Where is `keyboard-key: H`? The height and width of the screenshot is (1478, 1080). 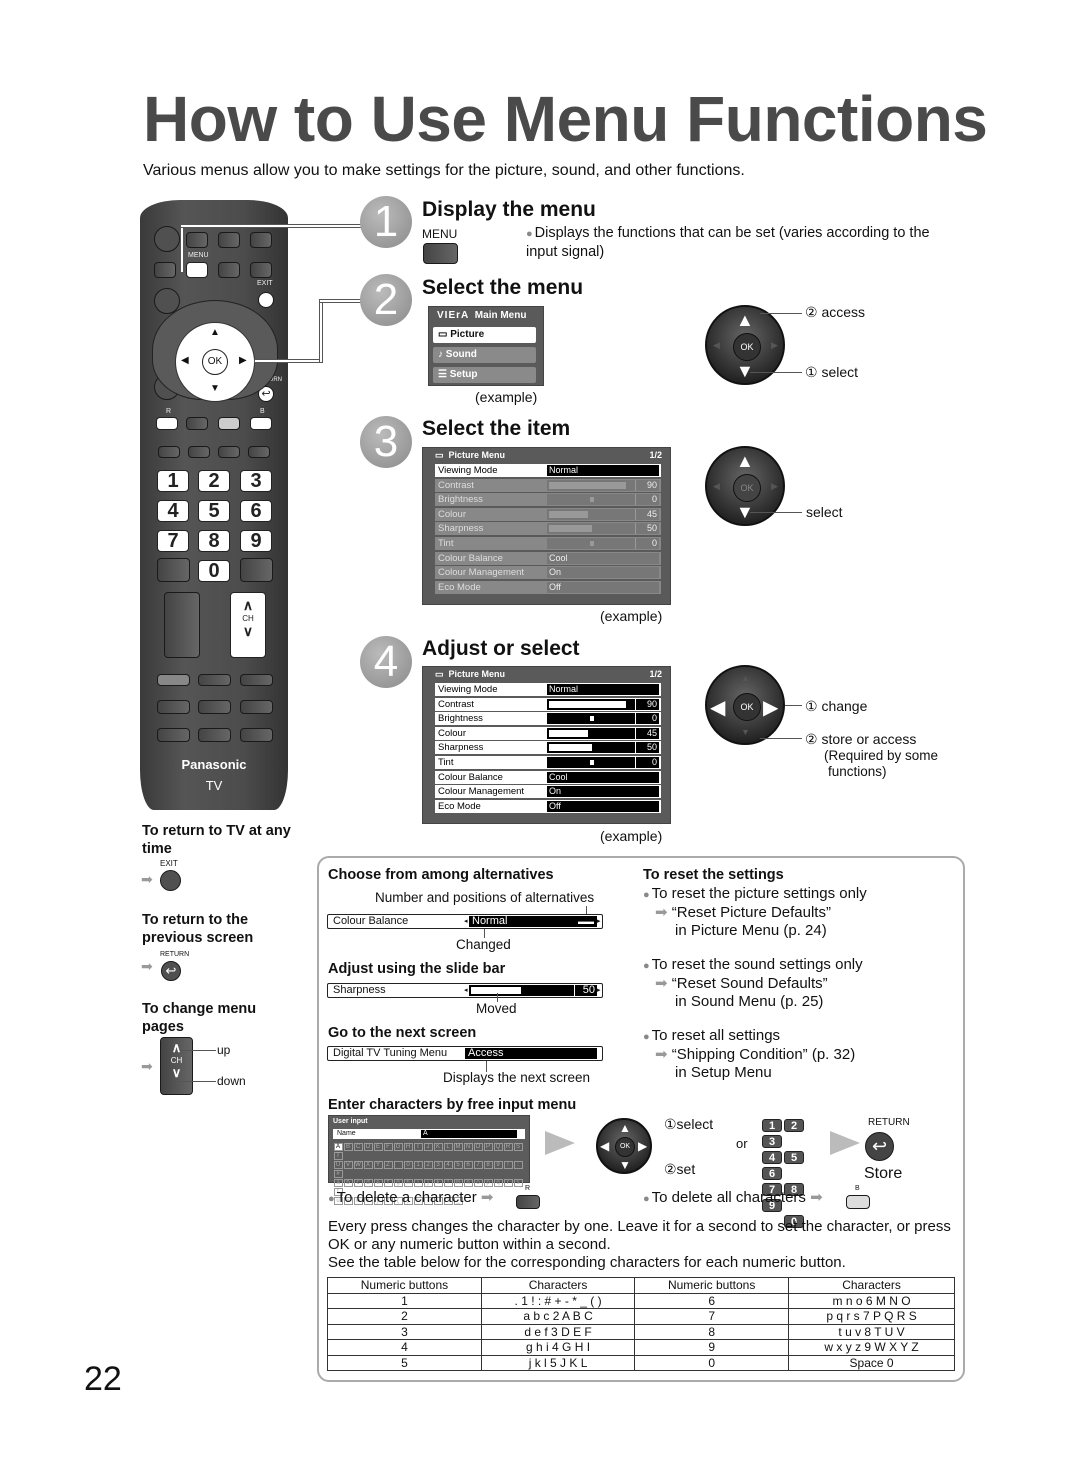 keyboard-key: H is located at coordinates (408, 1147).